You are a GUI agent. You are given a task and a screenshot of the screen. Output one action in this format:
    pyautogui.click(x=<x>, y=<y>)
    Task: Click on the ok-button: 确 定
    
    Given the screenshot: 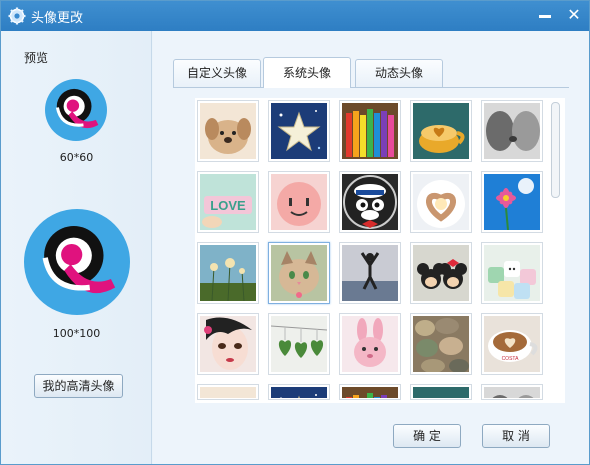 What is the action you would take?
    pyautogui.click(x=427, y=436)
    